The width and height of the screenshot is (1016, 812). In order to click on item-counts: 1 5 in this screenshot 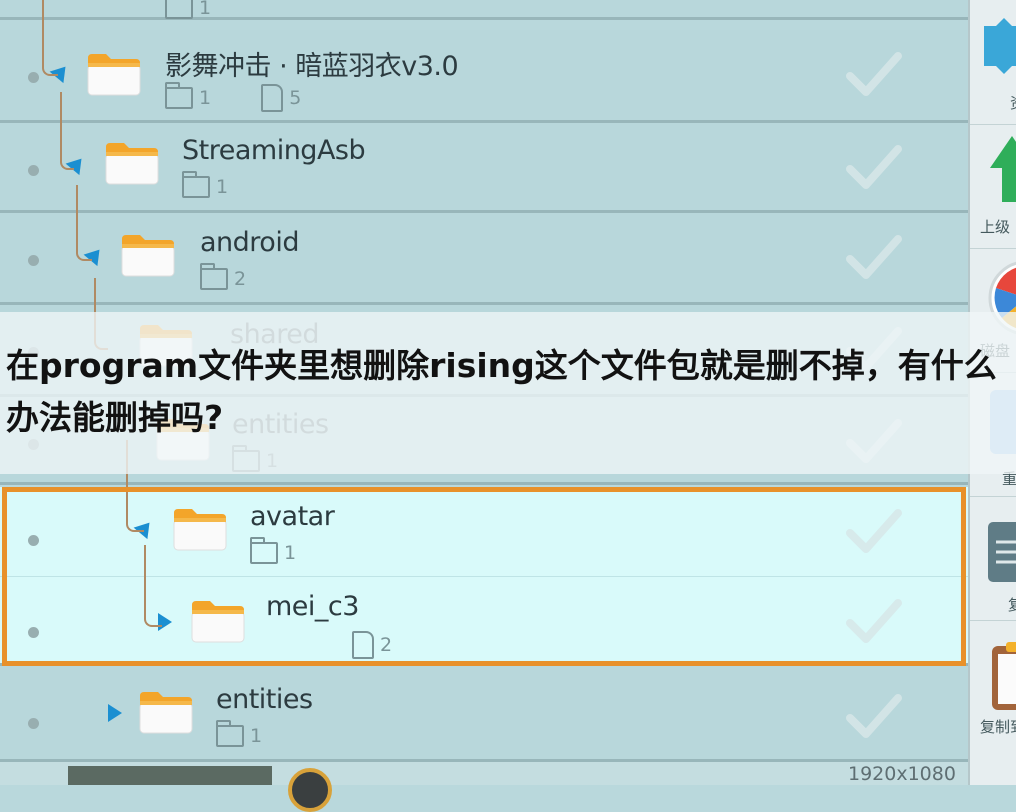, I will do `click(233, 97)`.